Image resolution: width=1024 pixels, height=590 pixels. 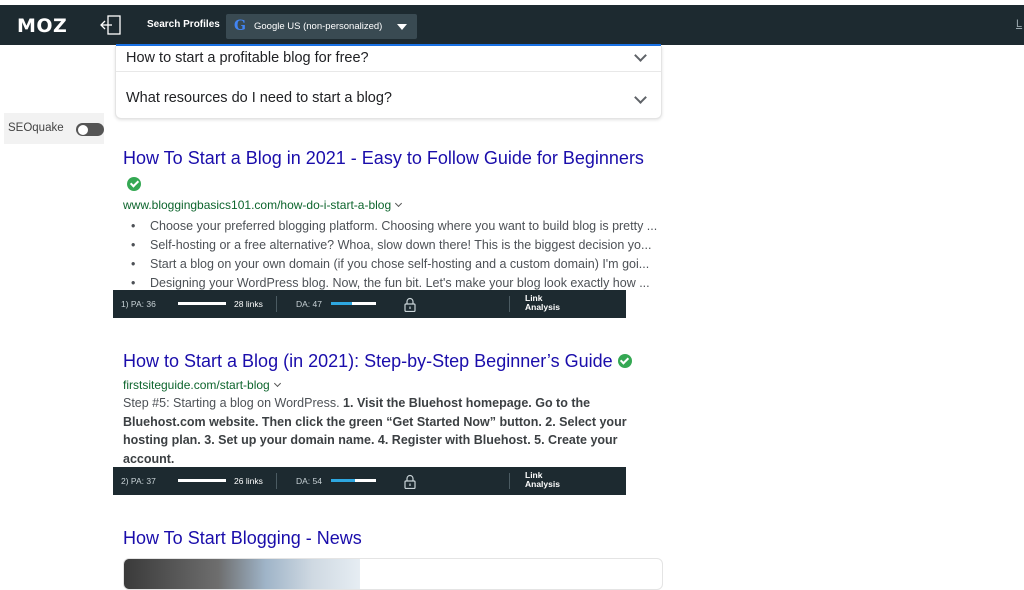 What do you see at coordinates (183, 24) in the screenshot?
I see `search-profiles-label: Search Profiles` at bounding box center [183, 24].